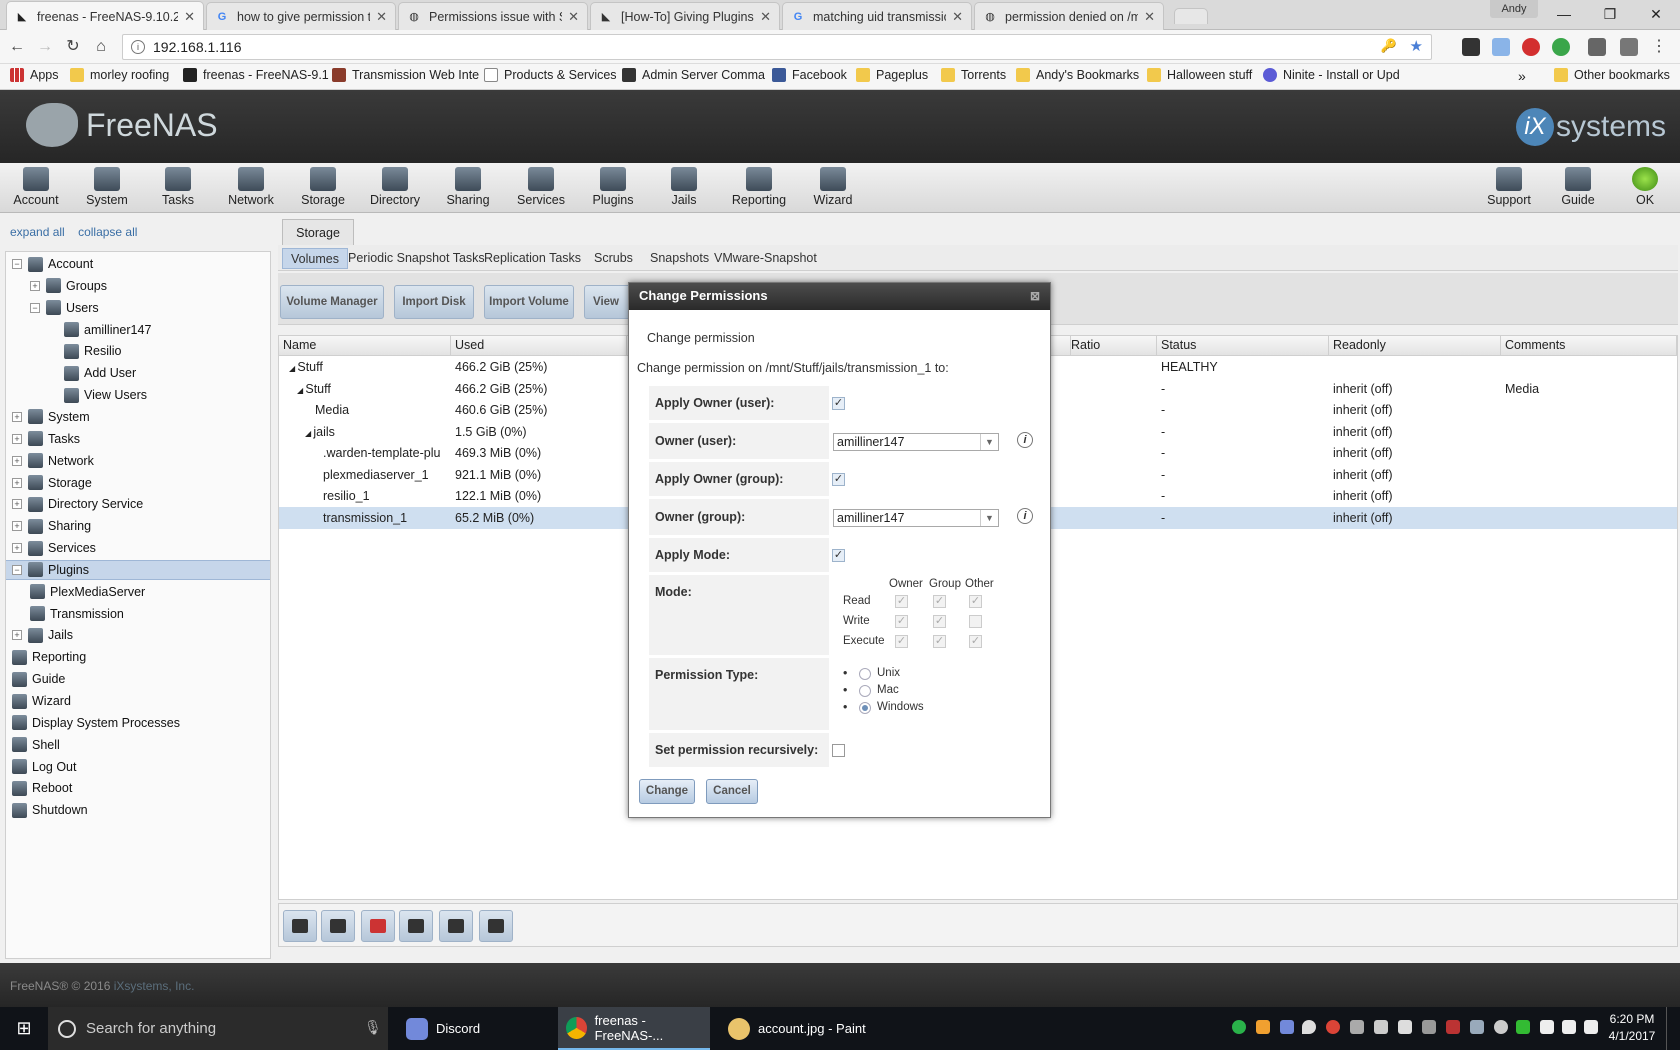 This screenshot has height=1050, width=1680. Describe the element at coordinates (107, 187) in the screenshot. I see `menu-system: System` at that location.